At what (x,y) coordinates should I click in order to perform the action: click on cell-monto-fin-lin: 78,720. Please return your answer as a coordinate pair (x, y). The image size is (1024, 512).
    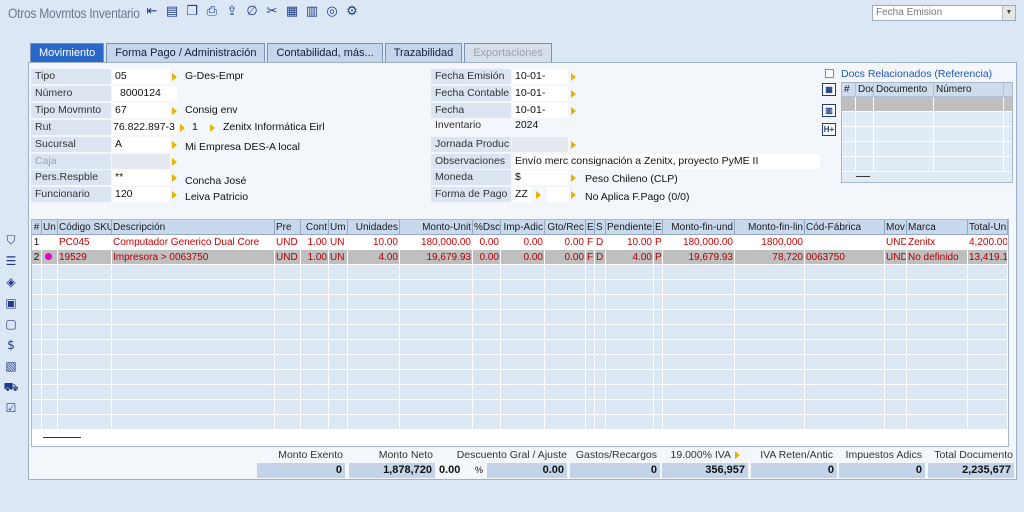
    Looking at the image, I should click on (770, 257).